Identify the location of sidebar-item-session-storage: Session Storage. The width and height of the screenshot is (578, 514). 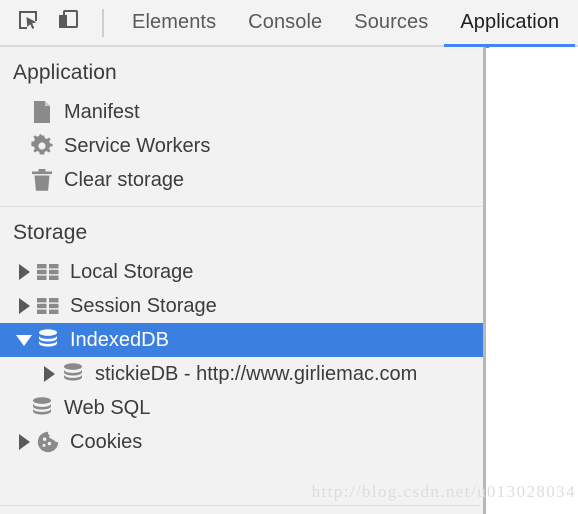
(241, 306).